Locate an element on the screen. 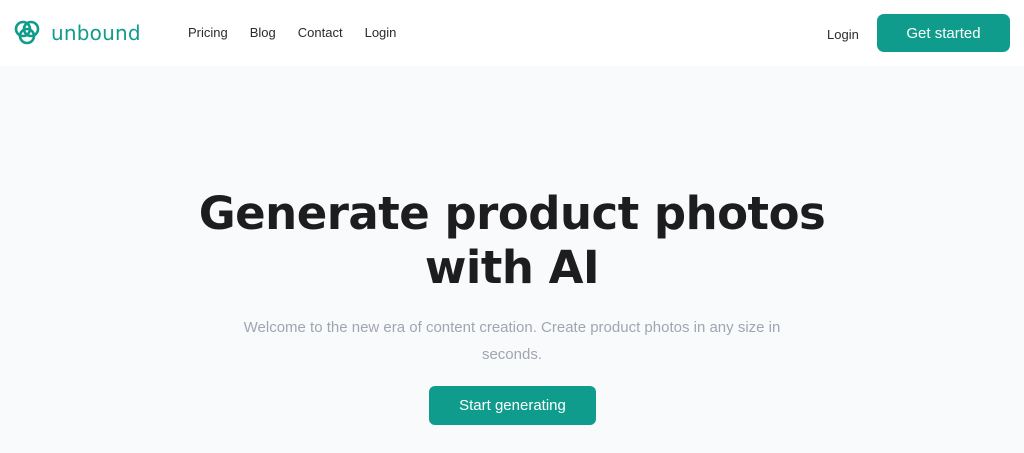  hero-subtitle-line-2: seconds. is located at coordinates (512, 354).